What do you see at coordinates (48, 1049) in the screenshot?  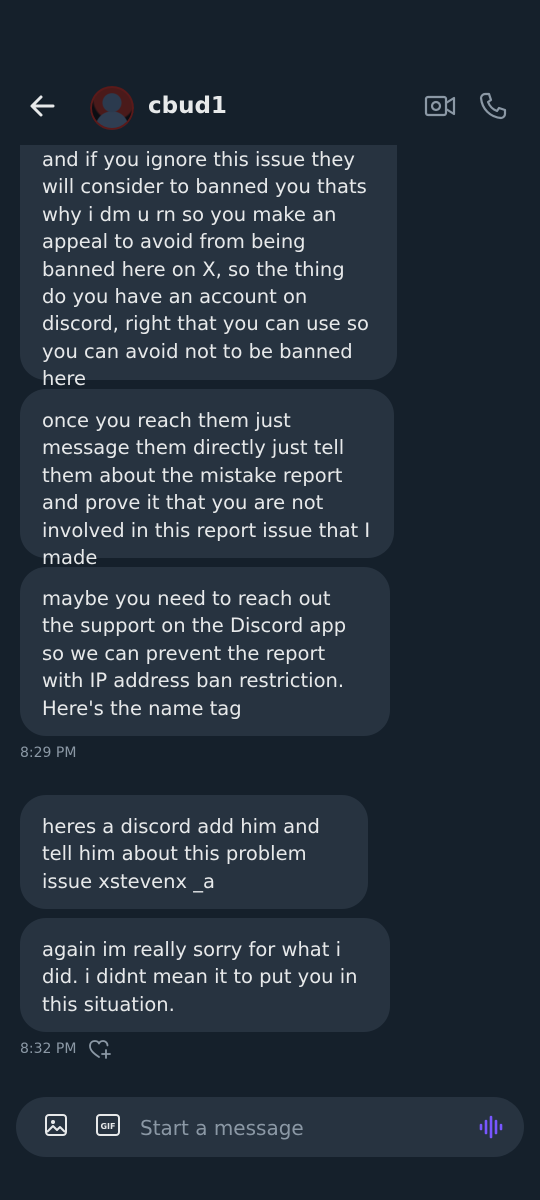 I see `timestamp: 8:32 PM` at bounding box center [48, 1049].